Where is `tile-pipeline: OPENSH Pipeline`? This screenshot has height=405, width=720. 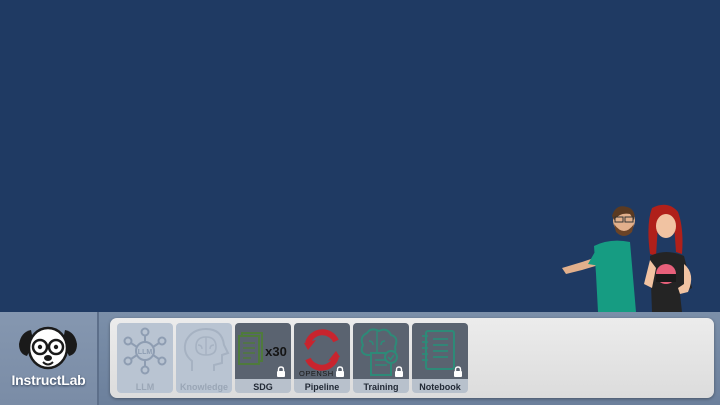
tile-pipeline: OPENSH Pipeline is located at coordinates (322, 358).